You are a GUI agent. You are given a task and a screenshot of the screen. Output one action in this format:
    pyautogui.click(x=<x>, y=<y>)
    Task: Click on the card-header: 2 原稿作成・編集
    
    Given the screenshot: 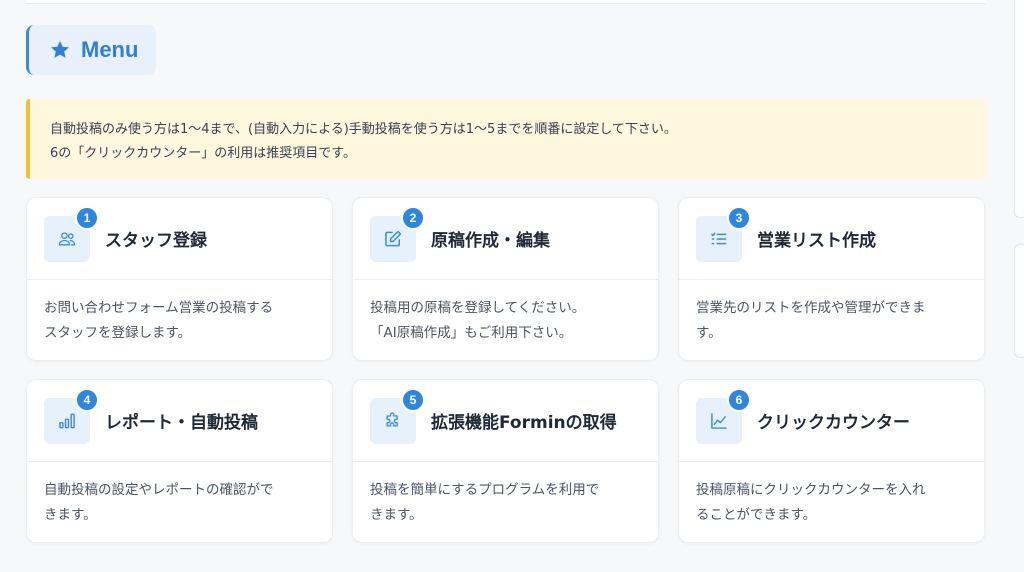 What is the action you would take?
    pyautogui.click(x=505, y=239)
    